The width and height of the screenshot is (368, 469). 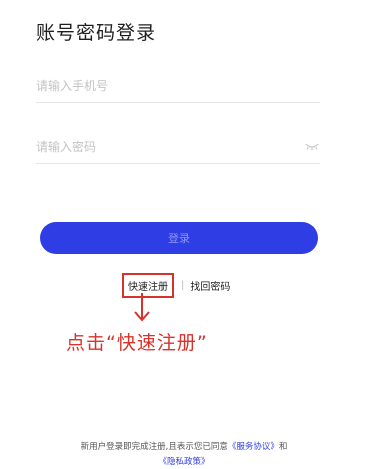 I want to click on arrow-down-icon, so click(x=142, y=307).